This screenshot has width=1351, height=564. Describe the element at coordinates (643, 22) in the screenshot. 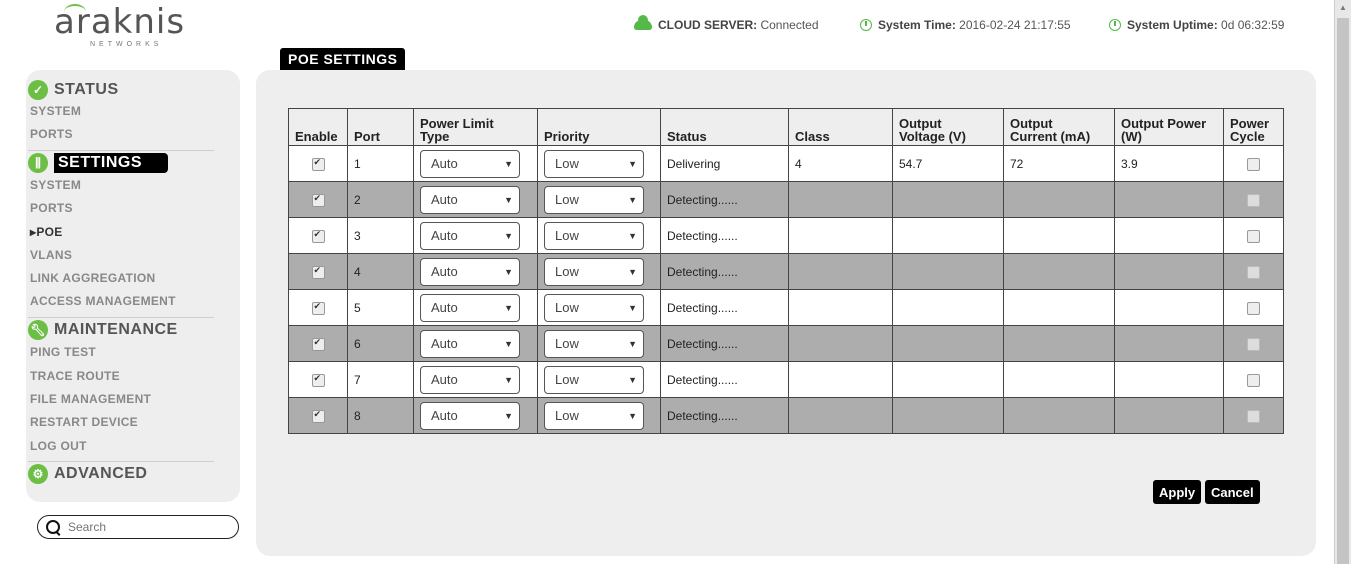

I see `cloud-icon` at that location.